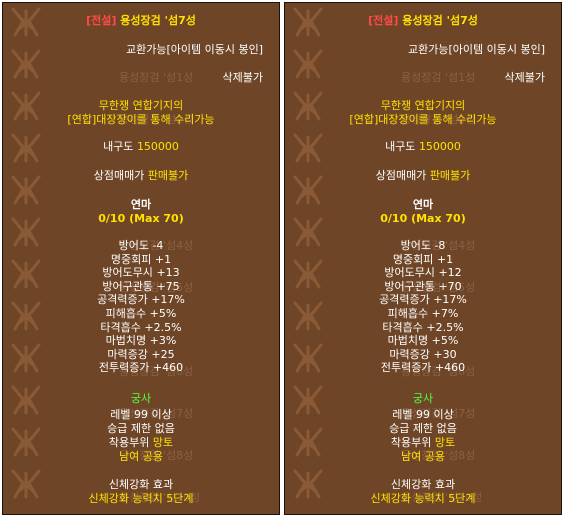  I want to click on stat-row: 피해흡수 +7%, so click(423, 313).